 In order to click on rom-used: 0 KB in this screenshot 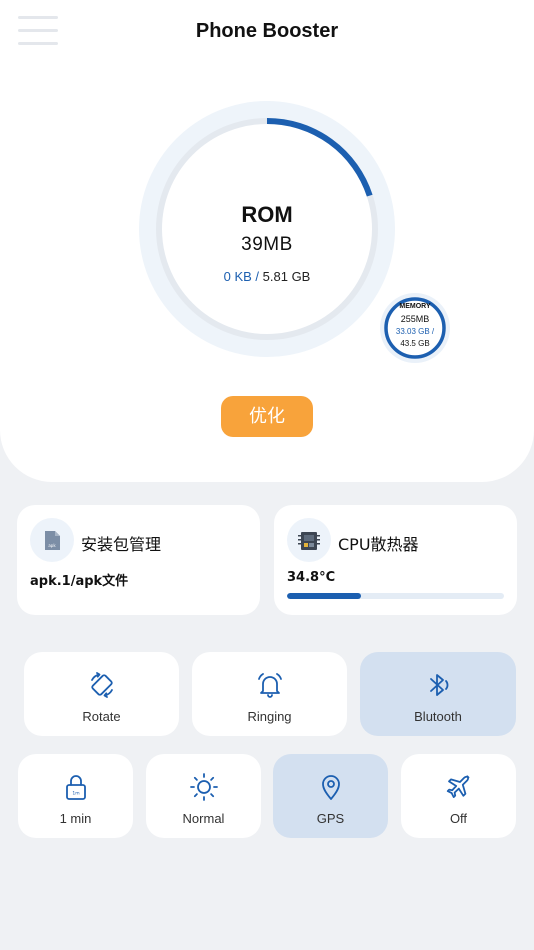, I will do `click(237, 276)`.